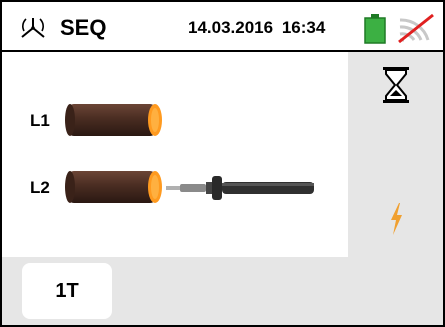 The image size is (445, 327). What do you see at coordinates (83, 27) in the screenshot?
I see `mode-label: SEQ` at bounding box center [83, 27].